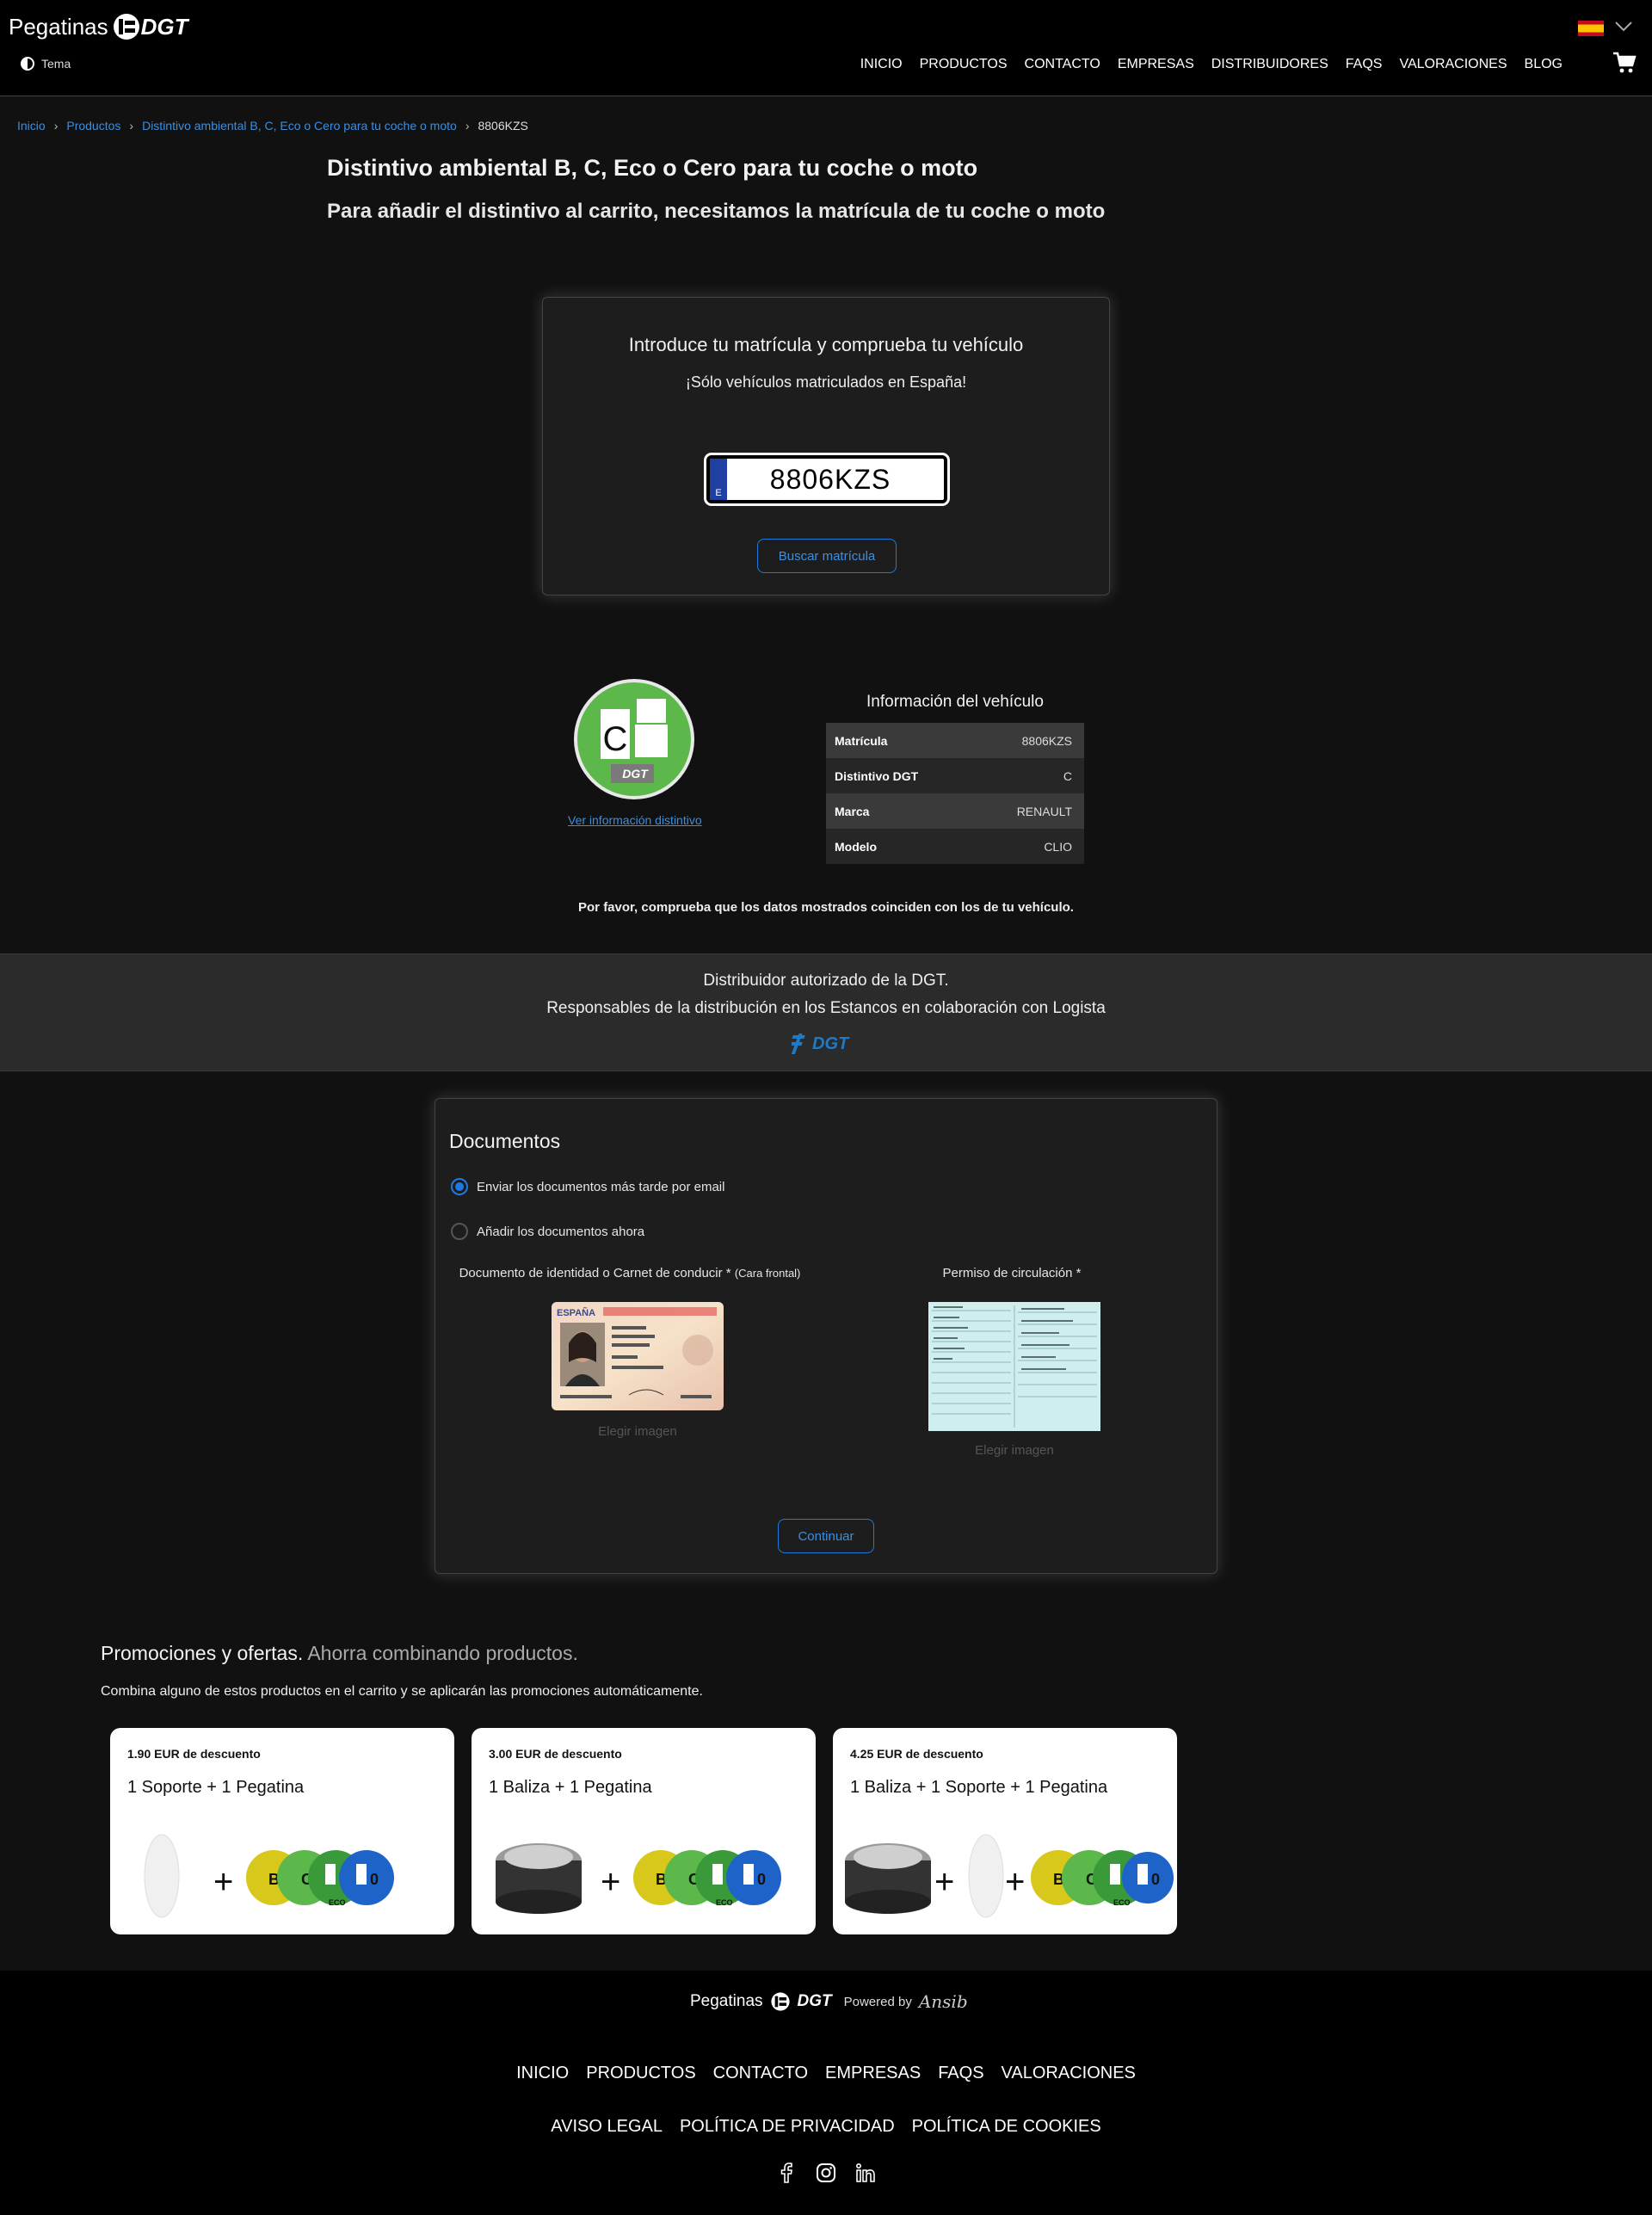  Describe the element at coordinates (31, 126) in the screenshot. I see `breadcrumb-inicio: Inicio` at that location.